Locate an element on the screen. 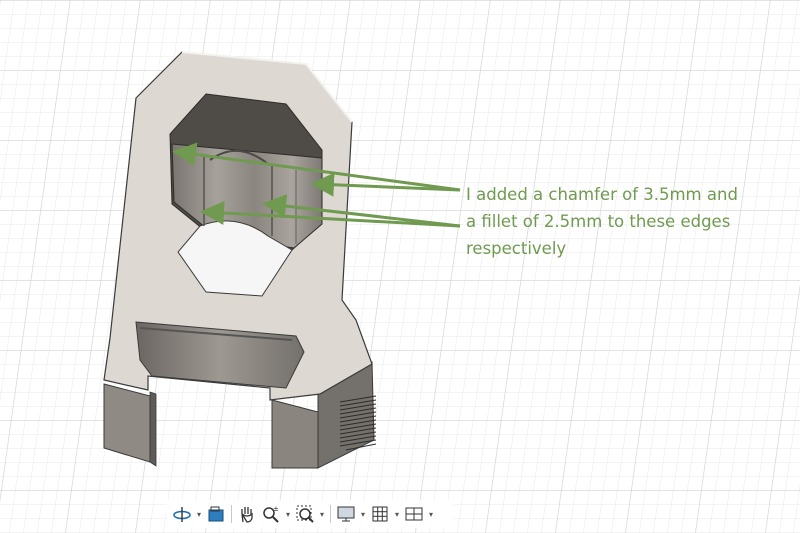 Image resolution: width=800 pixels, height=533 pixels. display-settings-dropdown: ▾ is located at coordinates (363, 514).